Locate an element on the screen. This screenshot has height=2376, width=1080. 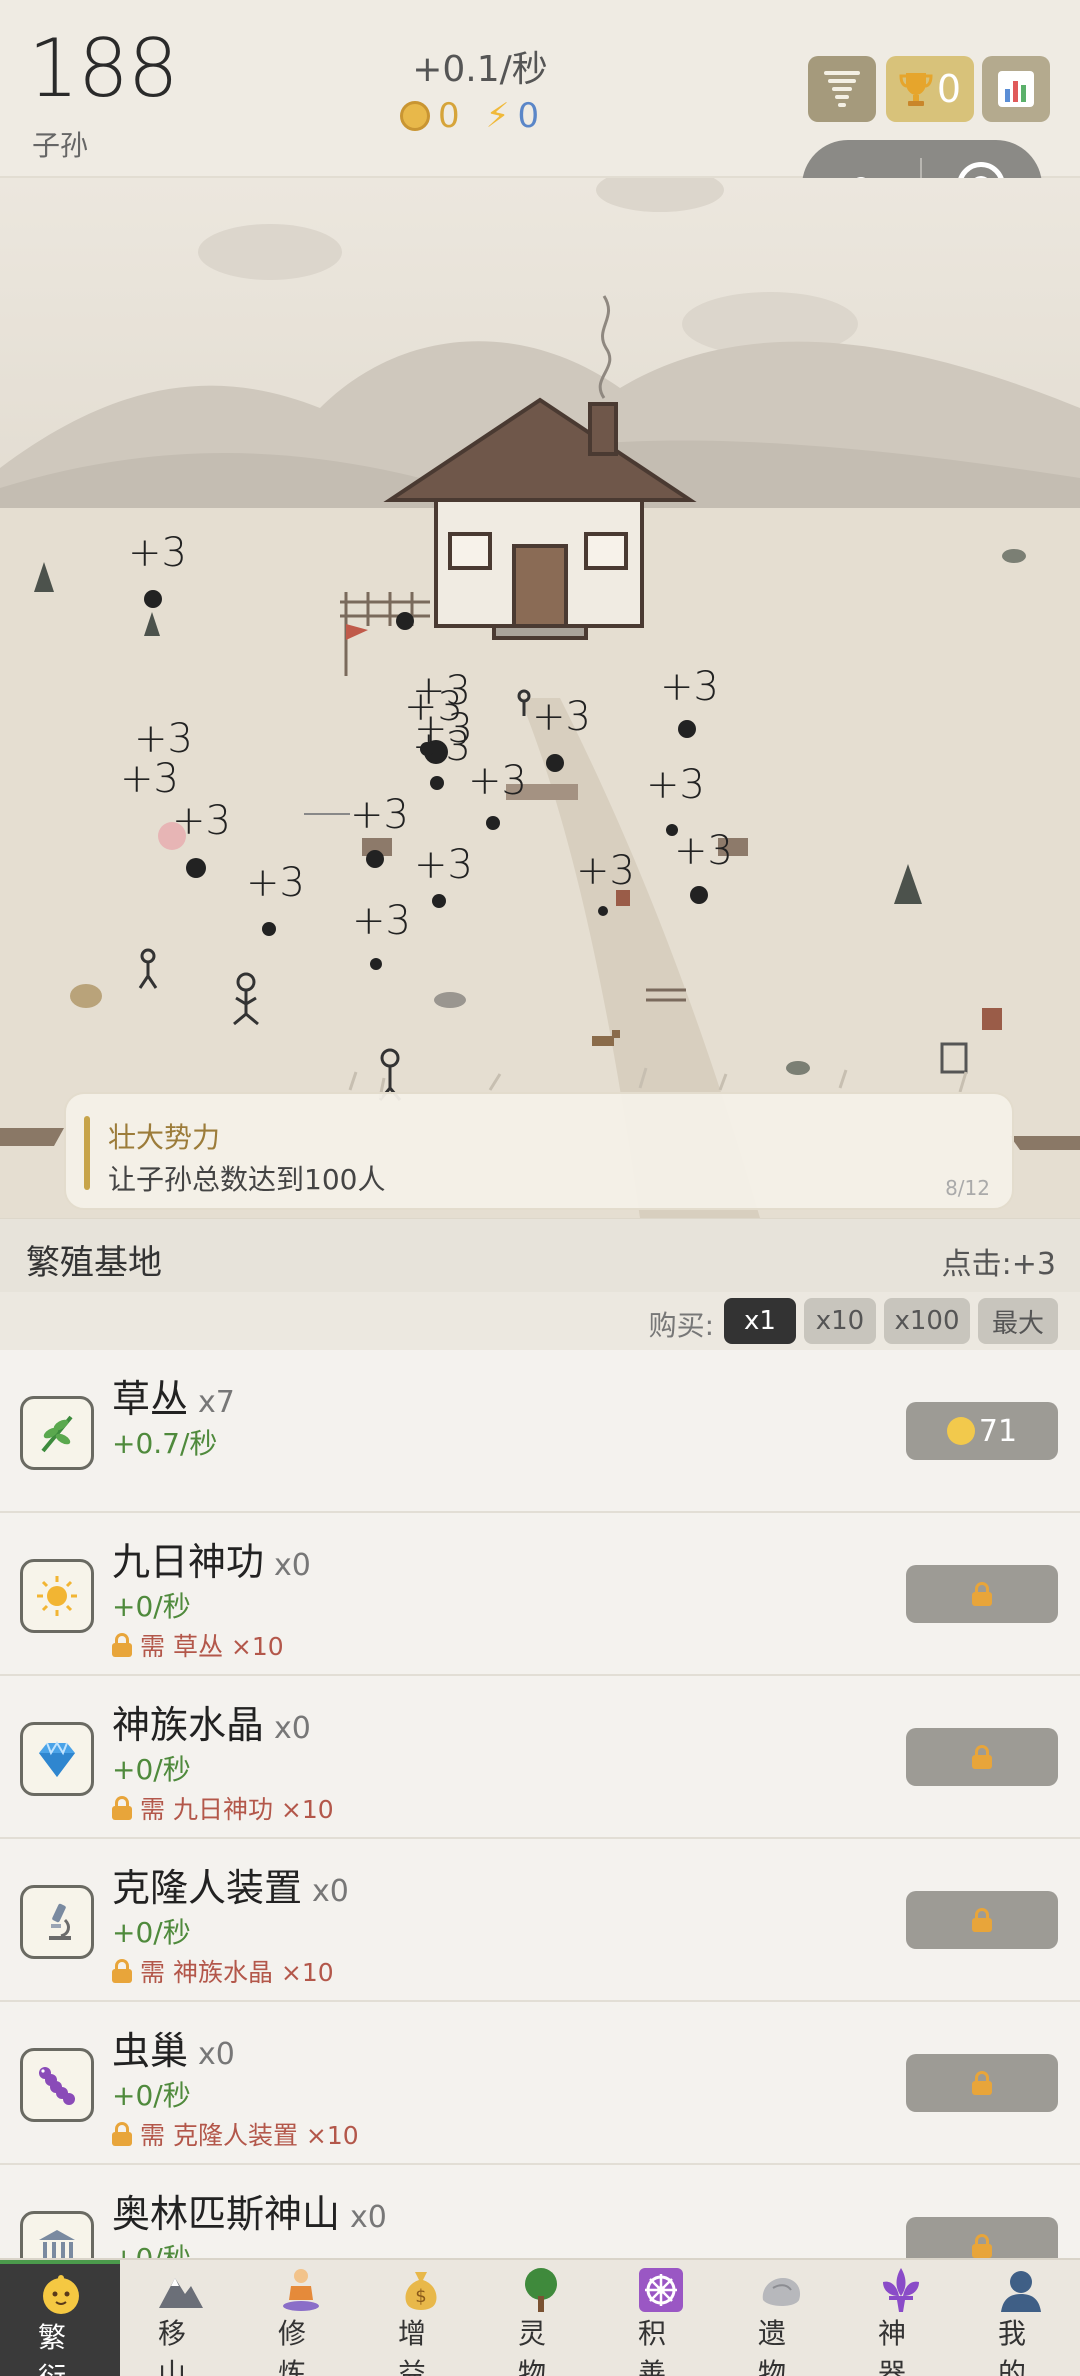
buy-x10-button: x10 is located at coordinates (840, 1321).